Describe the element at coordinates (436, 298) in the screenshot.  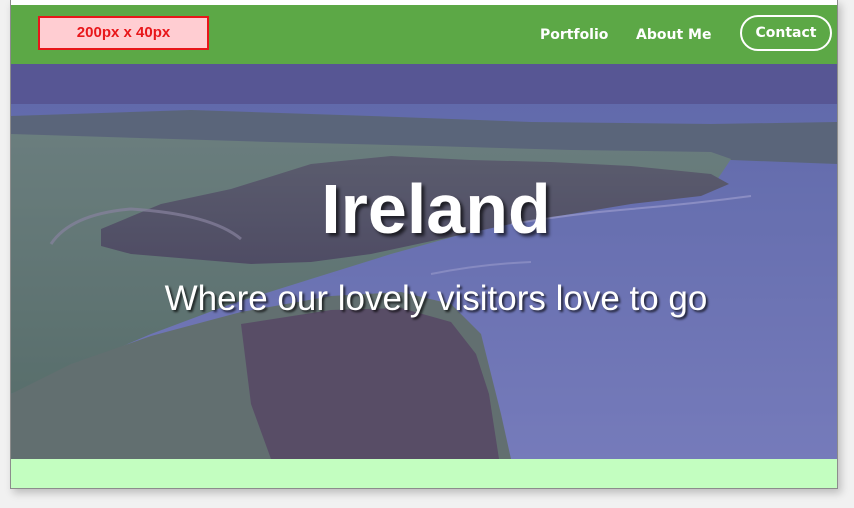
I see `hero-subtitle: Where our lovely visitors love to go` at that location.